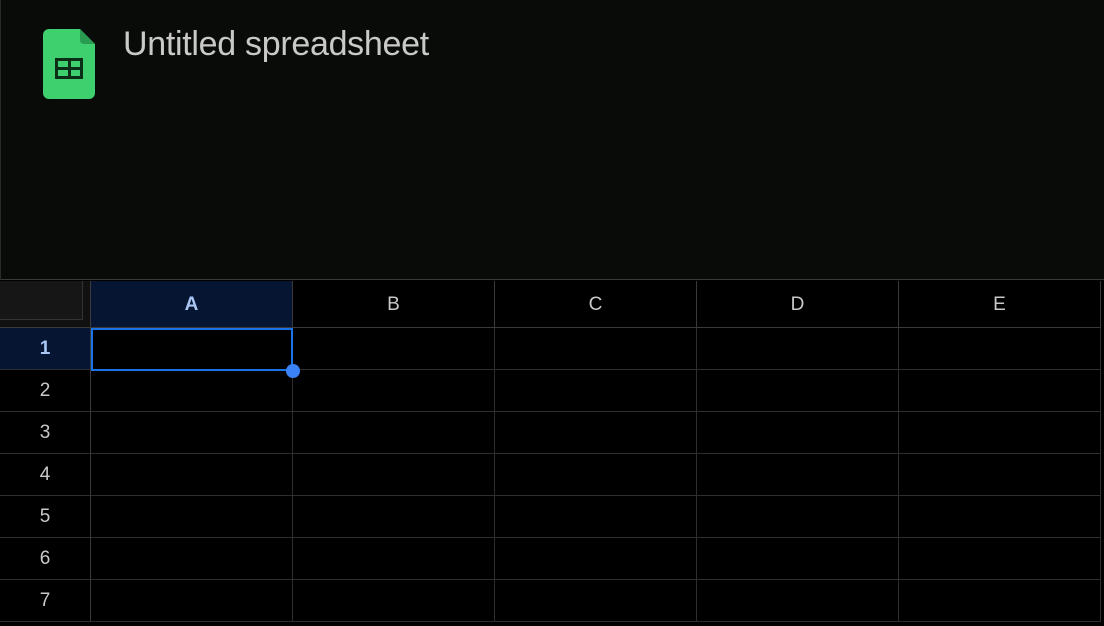 The image size is (1104, 626). I want to click on cell-a6, so click(192, 559).